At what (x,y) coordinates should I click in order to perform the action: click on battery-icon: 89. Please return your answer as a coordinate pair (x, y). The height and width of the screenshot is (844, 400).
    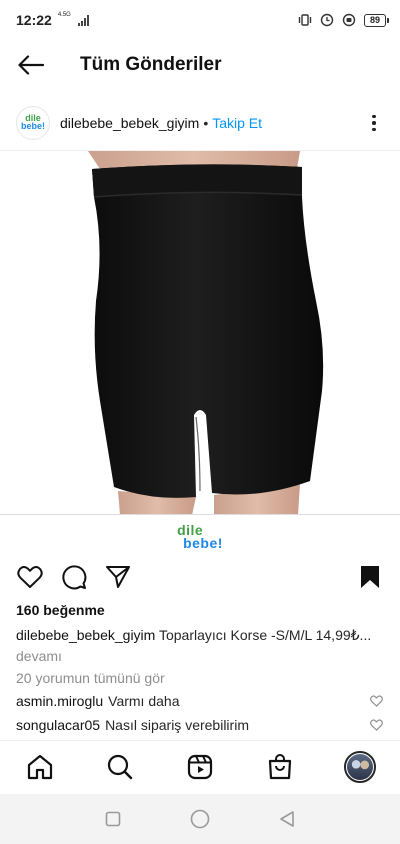
    Looking at the image, I should click on (376, 20).